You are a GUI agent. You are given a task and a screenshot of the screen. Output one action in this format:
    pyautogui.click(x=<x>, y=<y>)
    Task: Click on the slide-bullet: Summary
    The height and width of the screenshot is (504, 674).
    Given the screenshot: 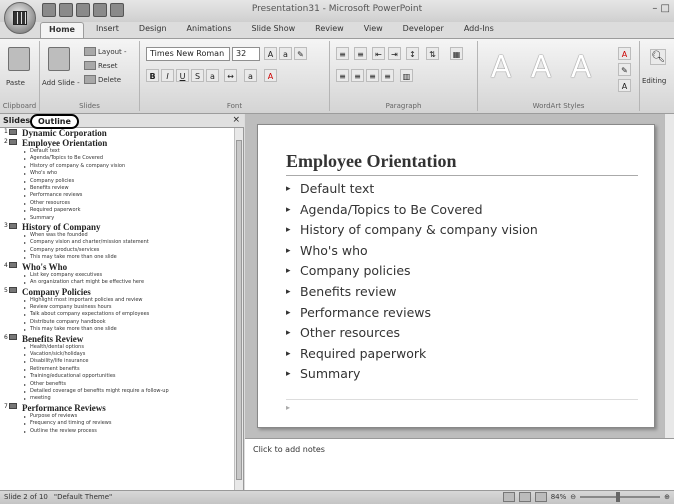 What is the action you would take?
    pyautogui.click(x=412, y=374)
    